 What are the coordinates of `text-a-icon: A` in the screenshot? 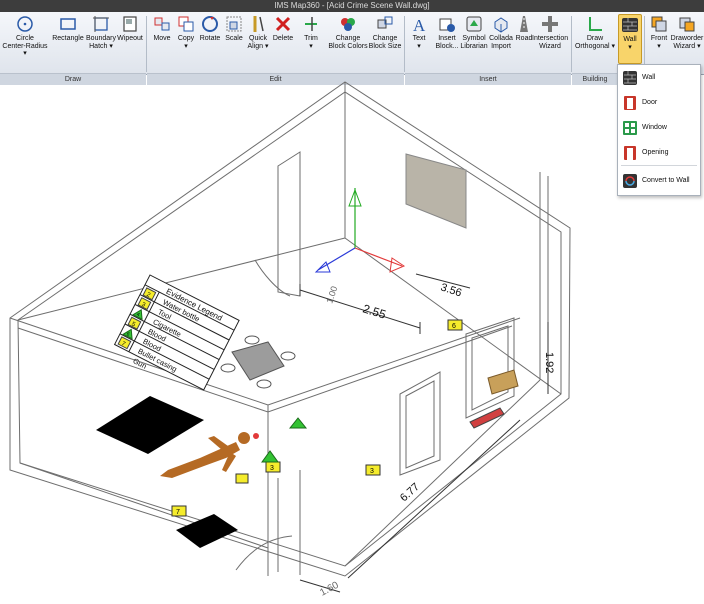 It's located at (419, 25).